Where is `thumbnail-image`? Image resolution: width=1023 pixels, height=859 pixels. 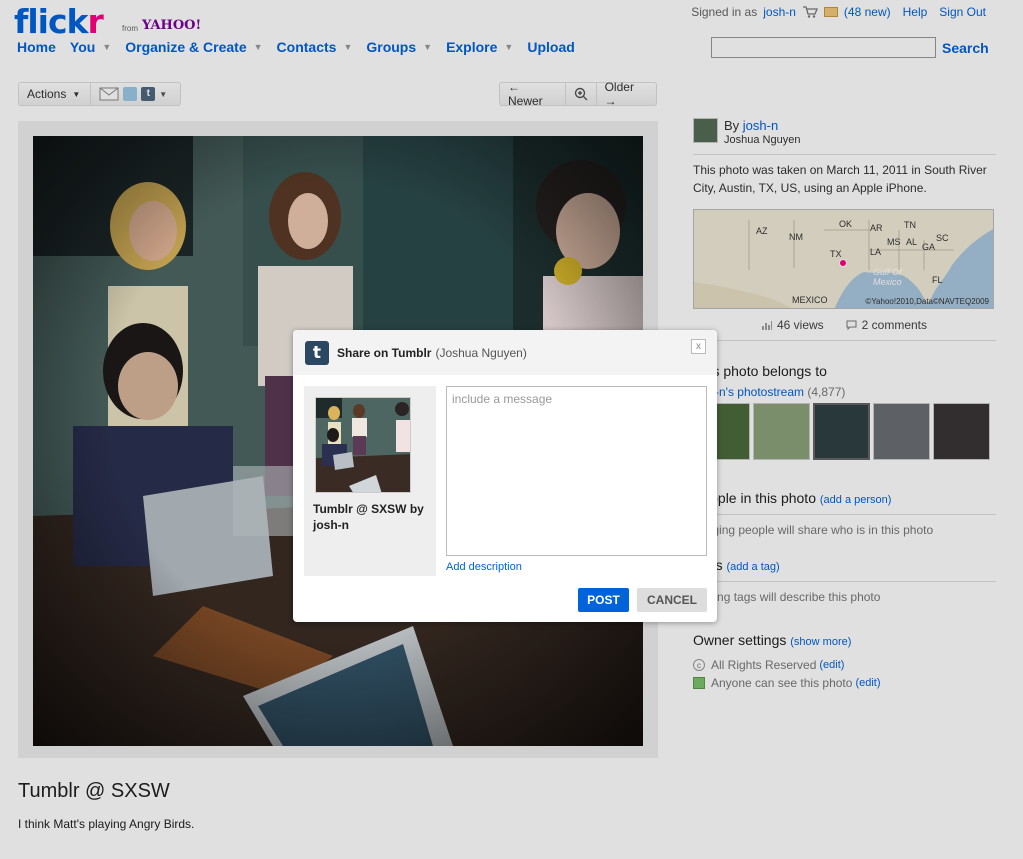
thumbnail-image is located at coordinates (363, 445).